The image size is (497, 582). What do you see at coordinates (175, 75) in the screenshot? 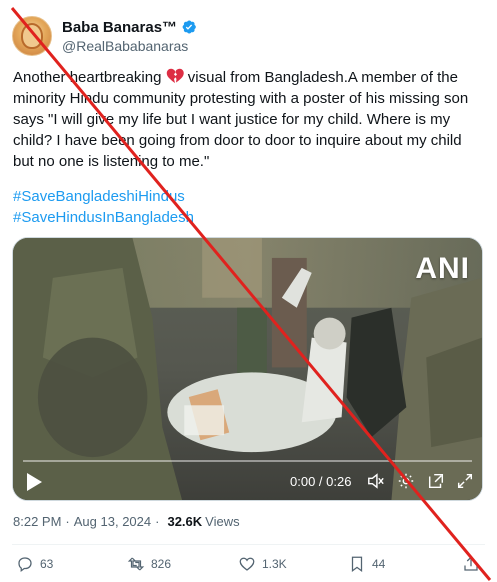
I see `broken-heart-icon` at bounding box center [175, 75].